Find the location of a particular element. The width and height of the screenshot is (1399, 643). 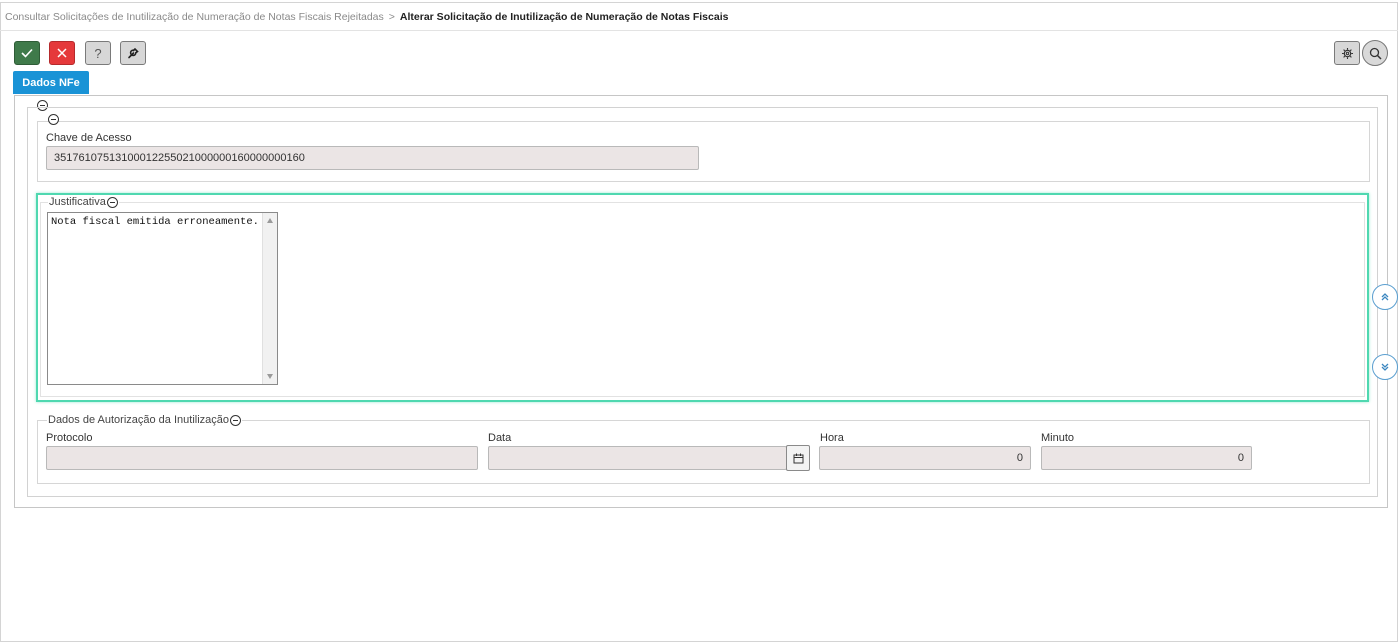

autorizacao-legend: Dados de Autorização da Inutilização is located at coordinates (145, 420).